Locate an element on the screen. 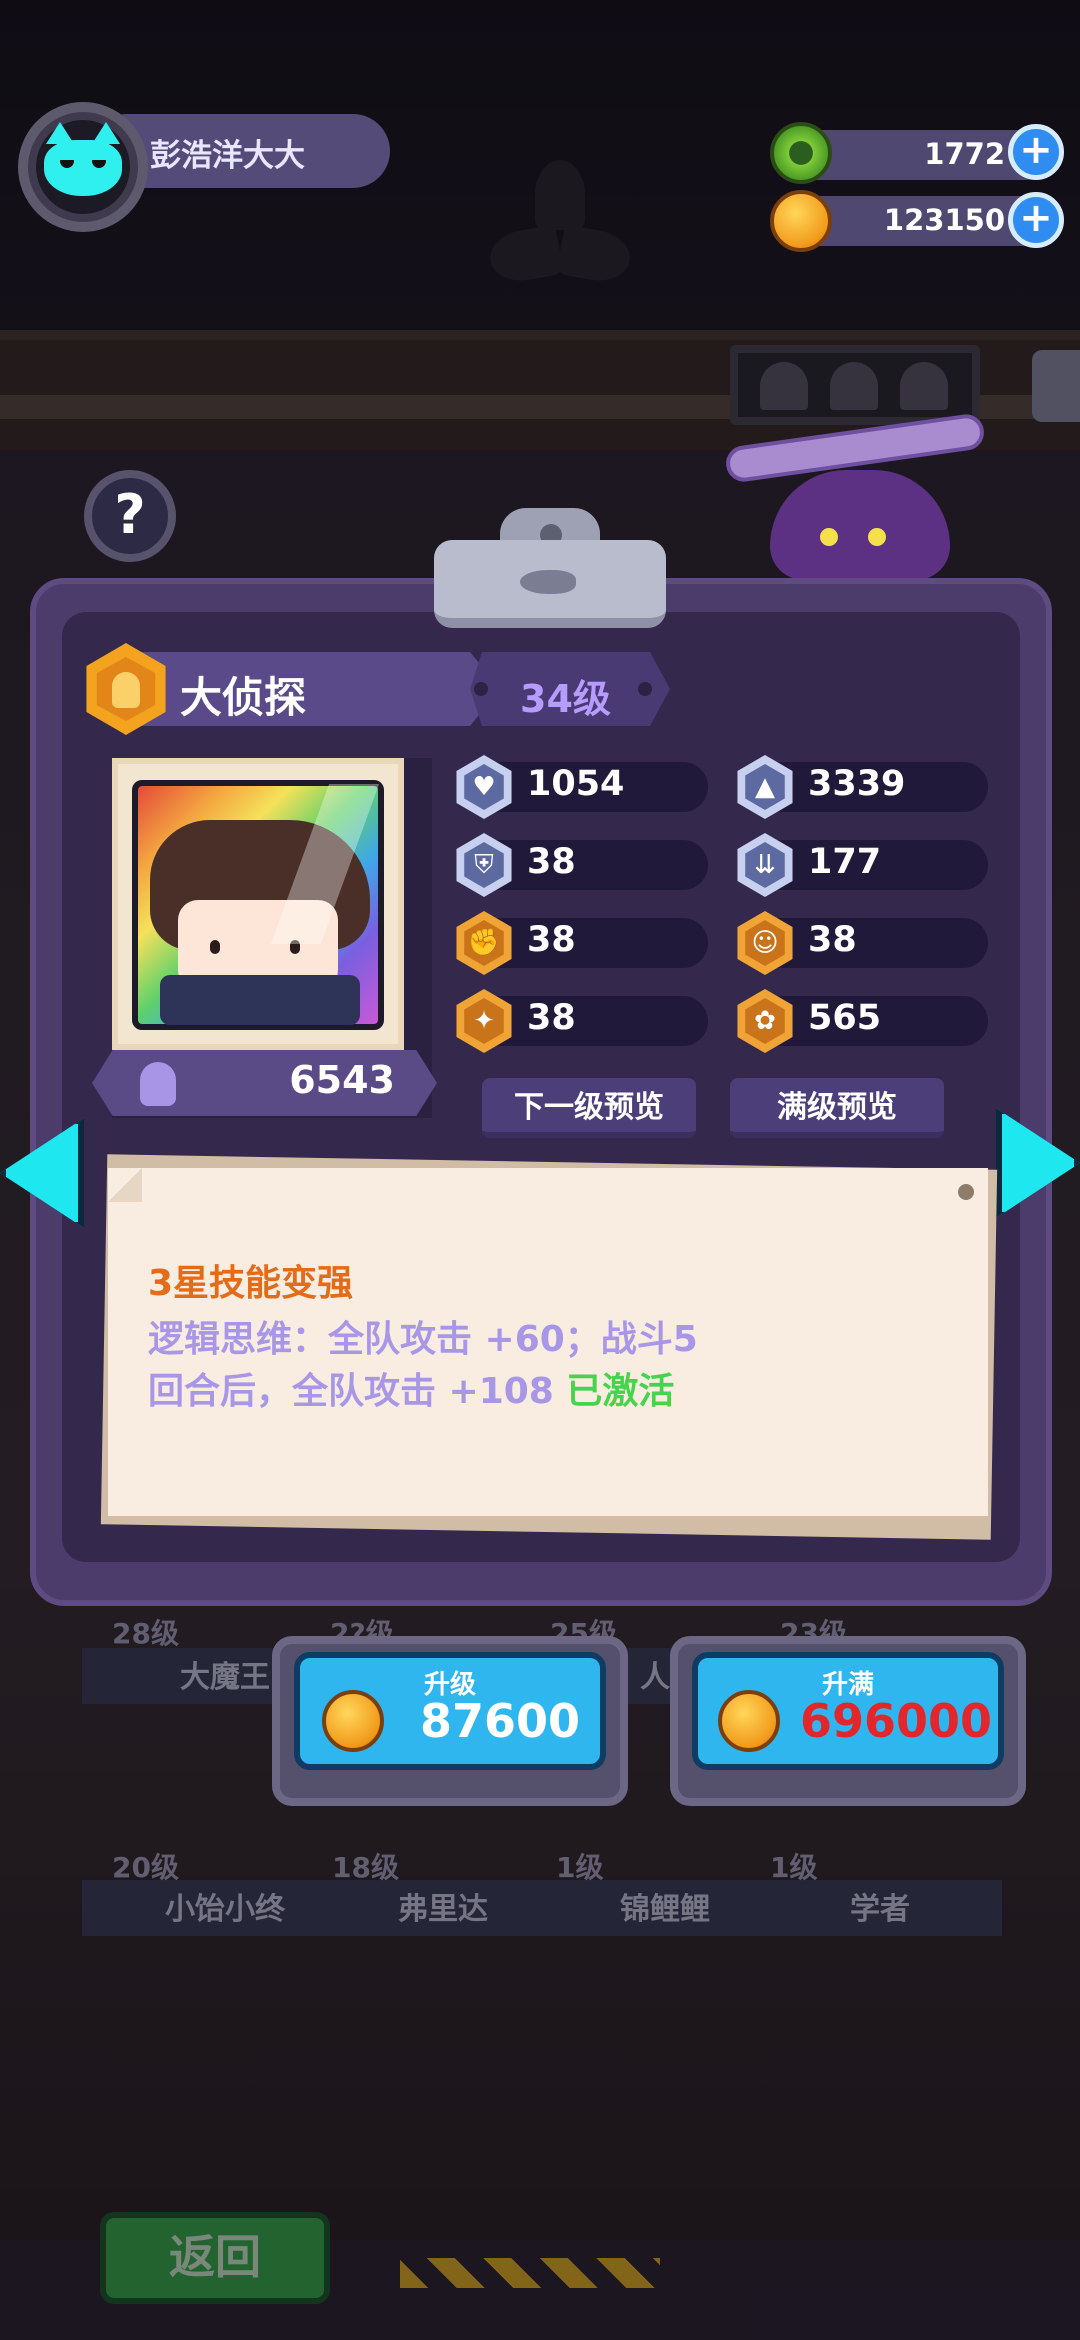 Image resolution: width=1080 pixels, height=2340 pixels. max-level-preview-button: 满级预览 is located at coordinates (837, 1108).